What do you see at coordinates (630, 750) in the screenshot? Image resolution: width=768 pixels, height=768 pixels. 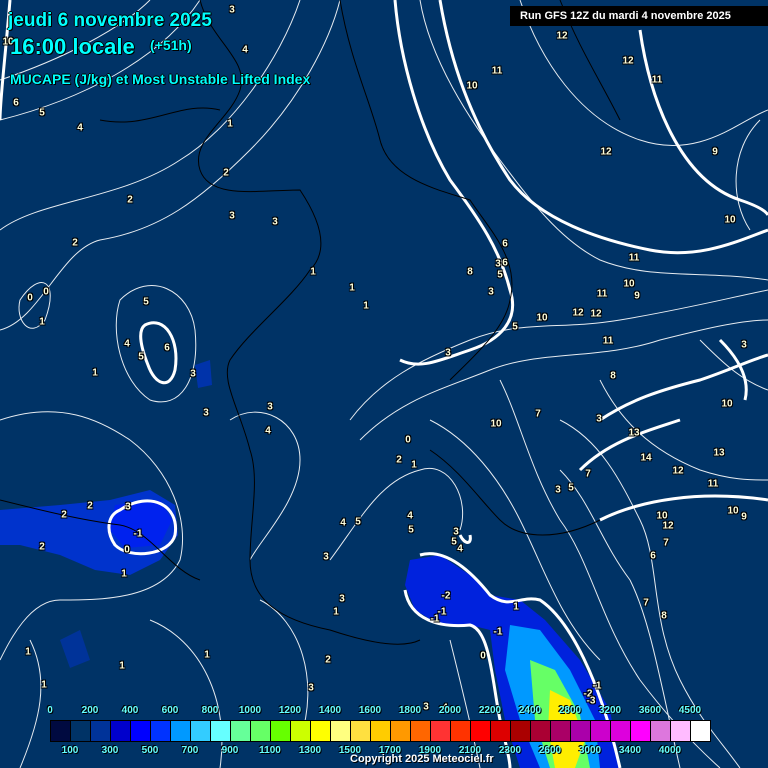 I see `legend-tick-bottom: 3400` at bounding box center [630, 750].